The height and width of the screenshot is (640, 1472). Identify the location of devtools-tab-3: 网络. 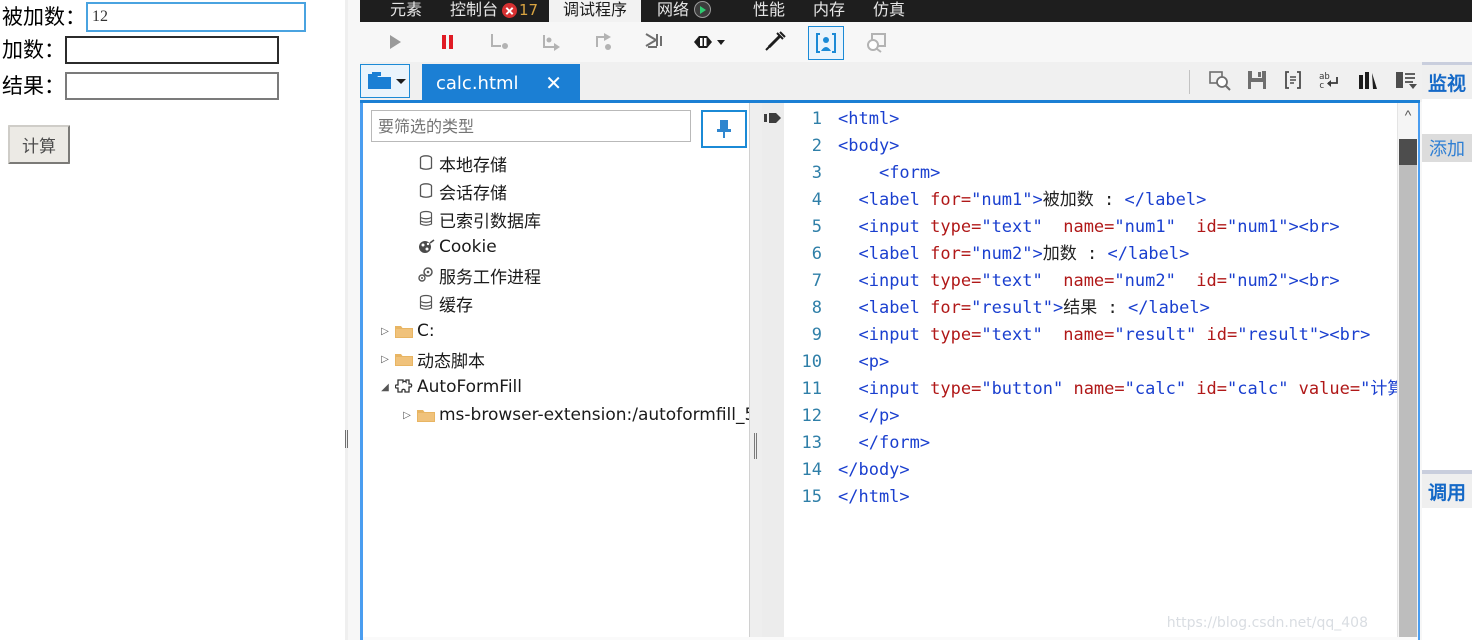
(684, 11).